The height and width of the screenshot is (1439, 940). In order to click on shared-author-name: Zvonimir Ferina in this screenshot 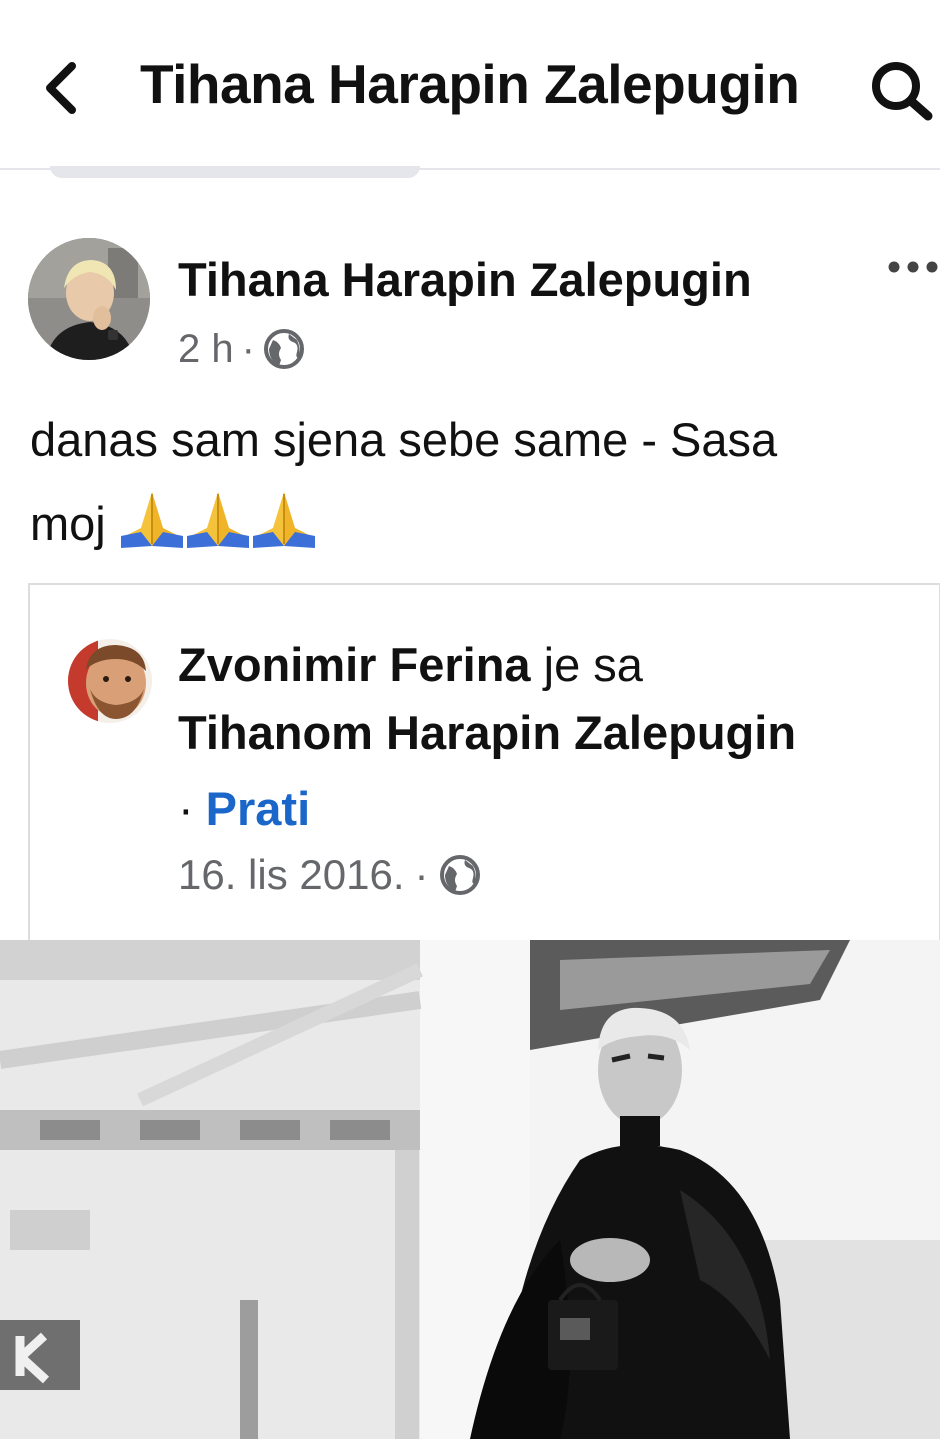, I will do `click(354, 664)`.